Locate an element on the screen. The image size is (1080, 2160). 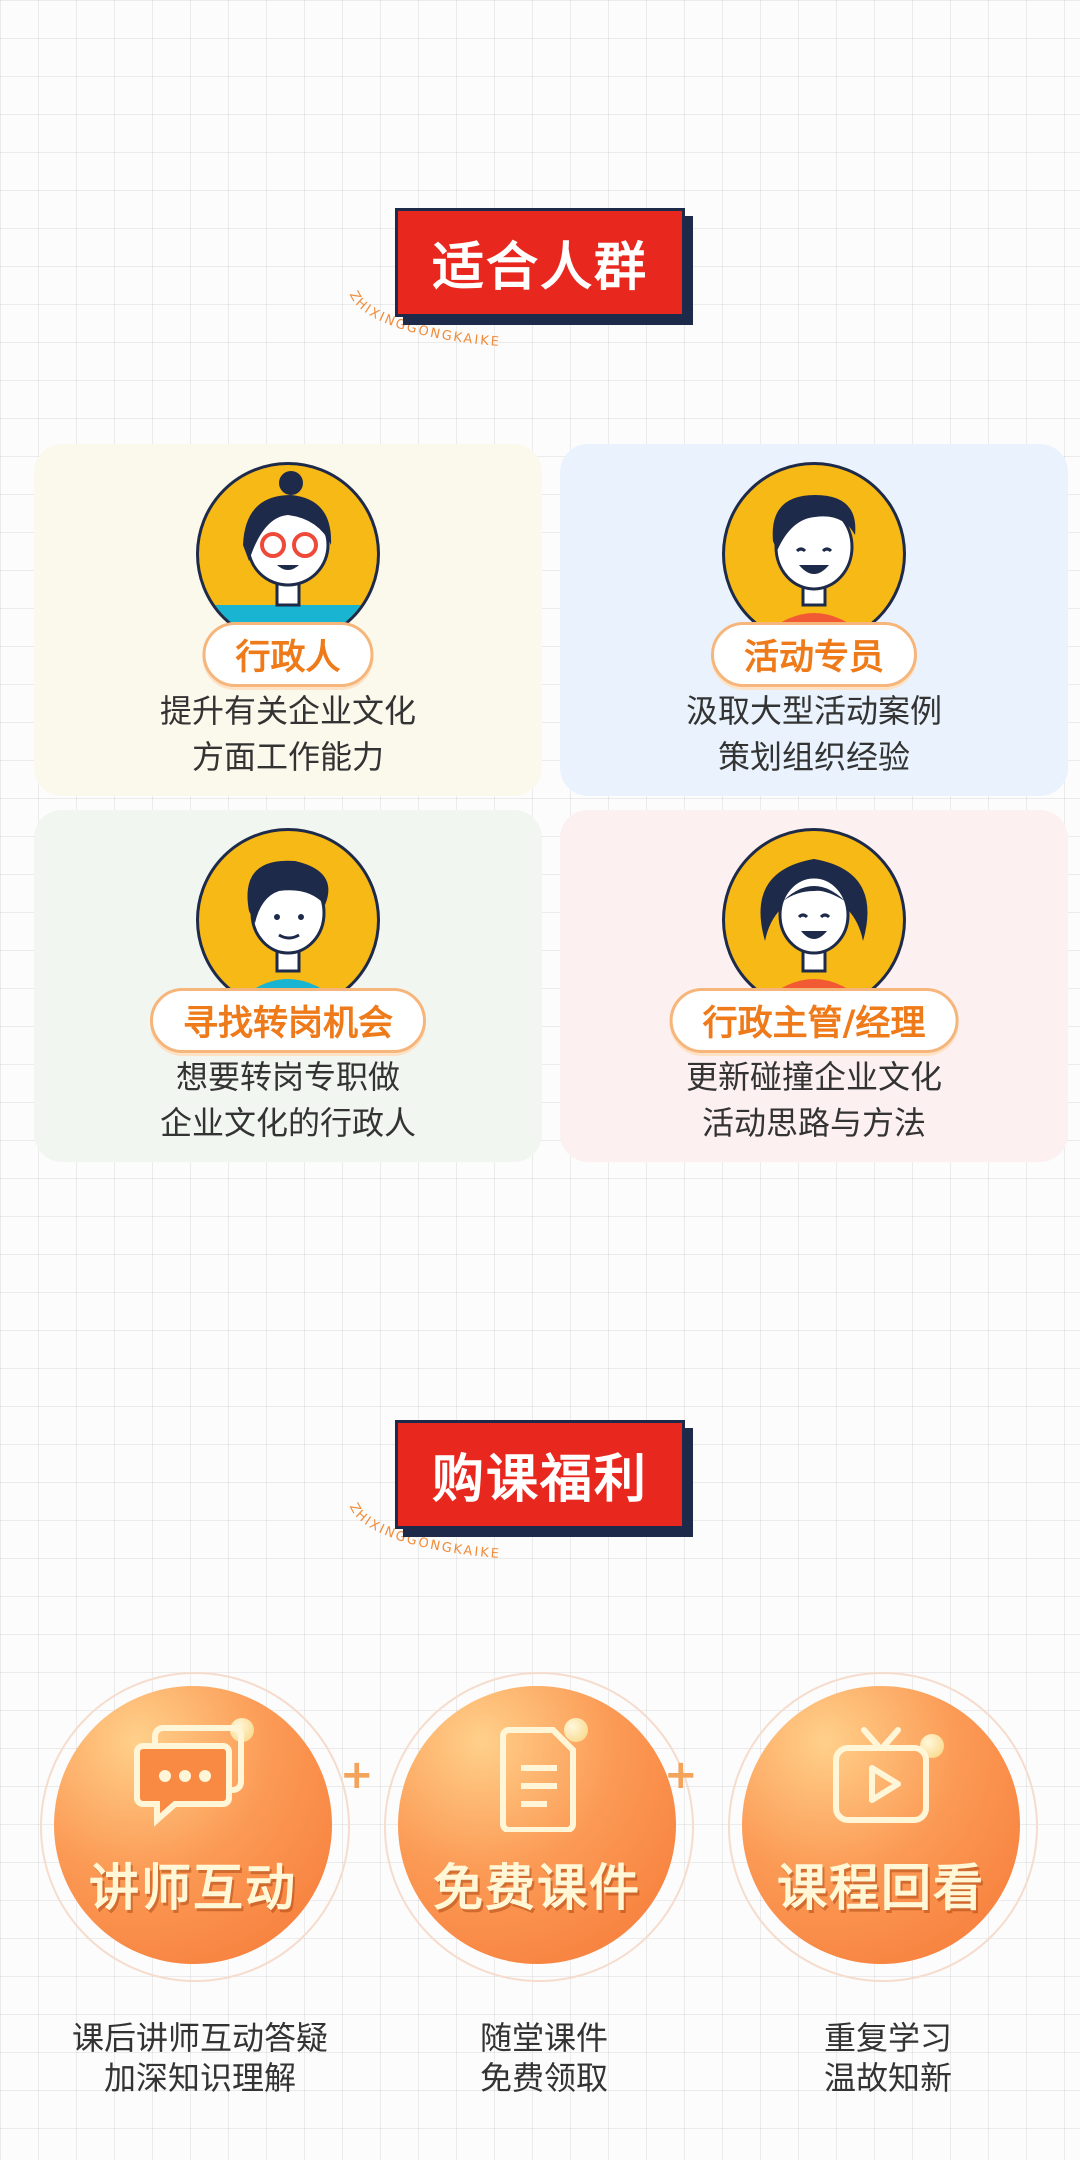
role-pill: 行政人 is located at coordinates (288, 654).